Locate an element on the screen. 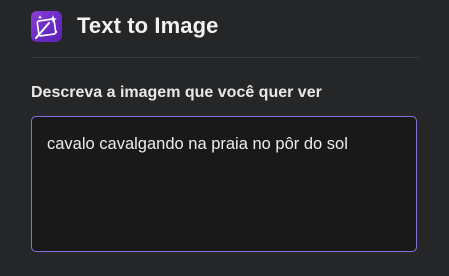 Image resolution: width=449 pixels, height=276 pixels. panel-header: Text to Image is located at coordinates (124, 26).